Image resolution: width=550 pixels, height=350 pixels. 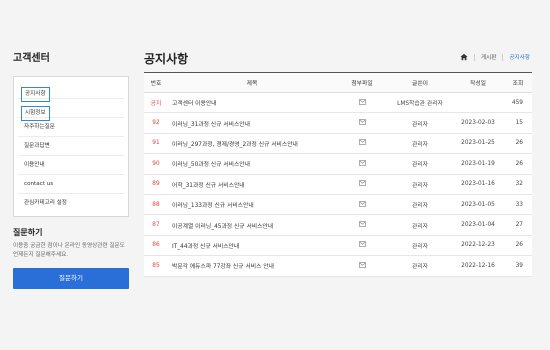 What do you see at coordinates (71, 184) in the screenshot?
I see `sidebar-item-contact: contact us` at bounding box center [71, 184].